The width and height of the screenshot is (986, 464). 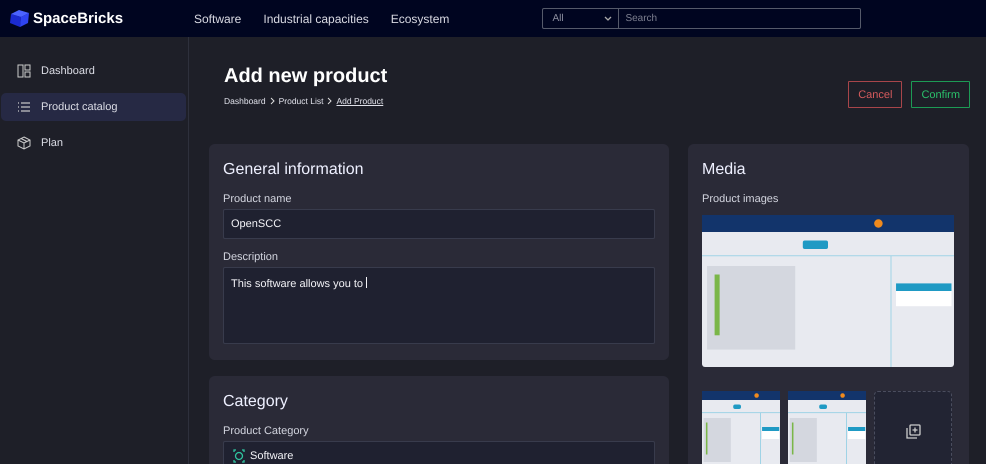 I want to click on list-icon, so click(x=24, y=107).